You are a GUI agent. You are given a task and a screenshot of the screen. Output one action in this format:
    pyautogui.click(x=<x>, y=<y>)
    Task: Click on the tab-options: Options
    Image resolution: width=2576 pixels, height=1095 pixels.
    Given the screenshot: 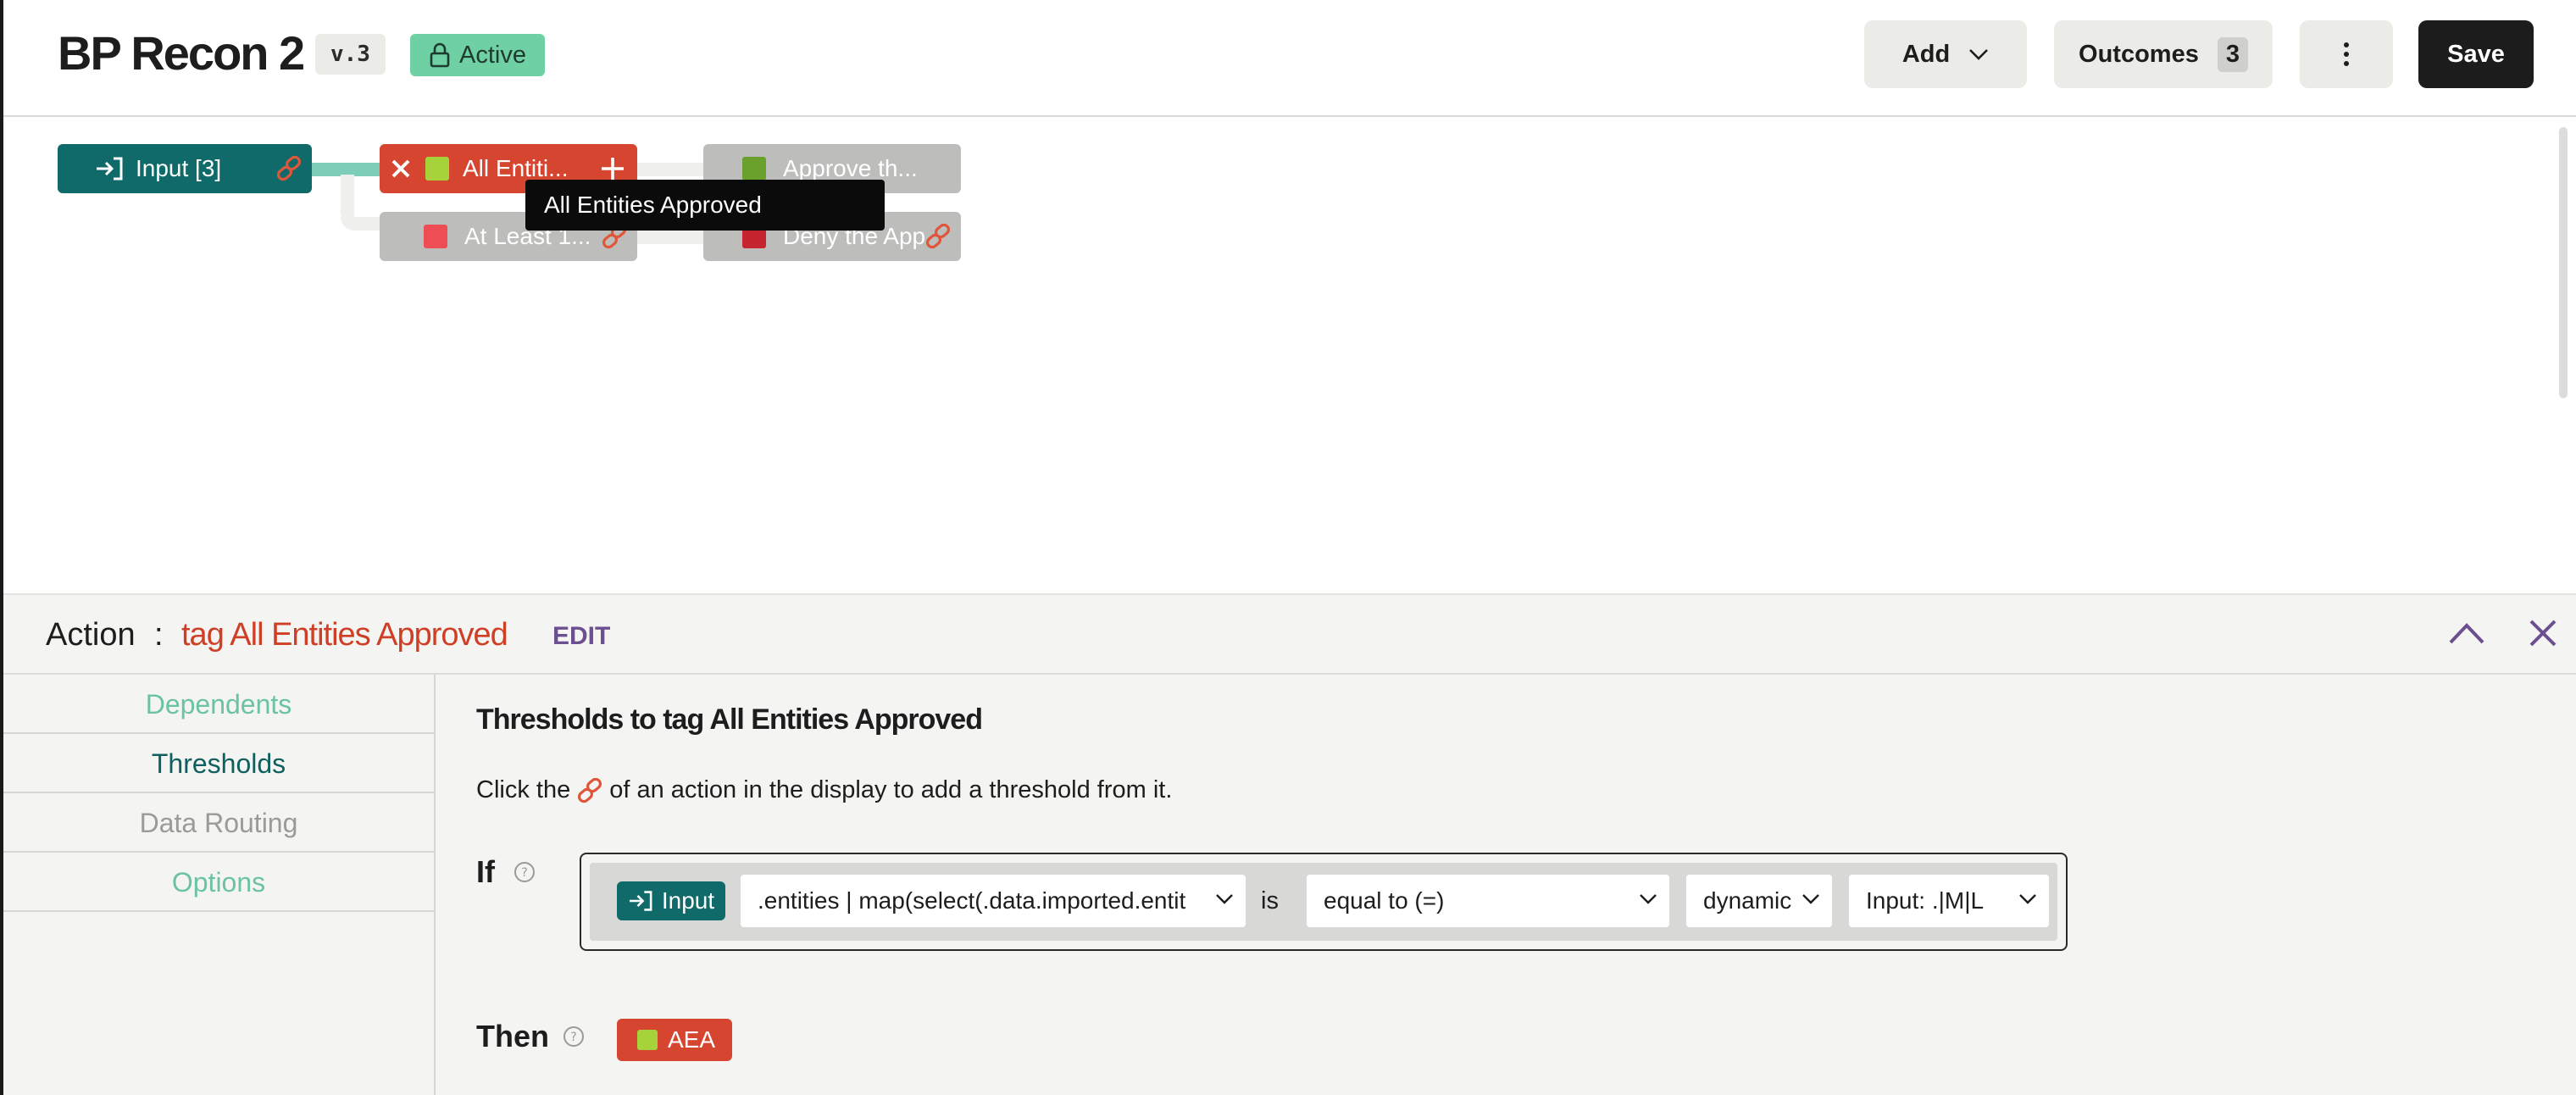 What is the action you would take?
    pyautogui.click(x=219, y=882)
    